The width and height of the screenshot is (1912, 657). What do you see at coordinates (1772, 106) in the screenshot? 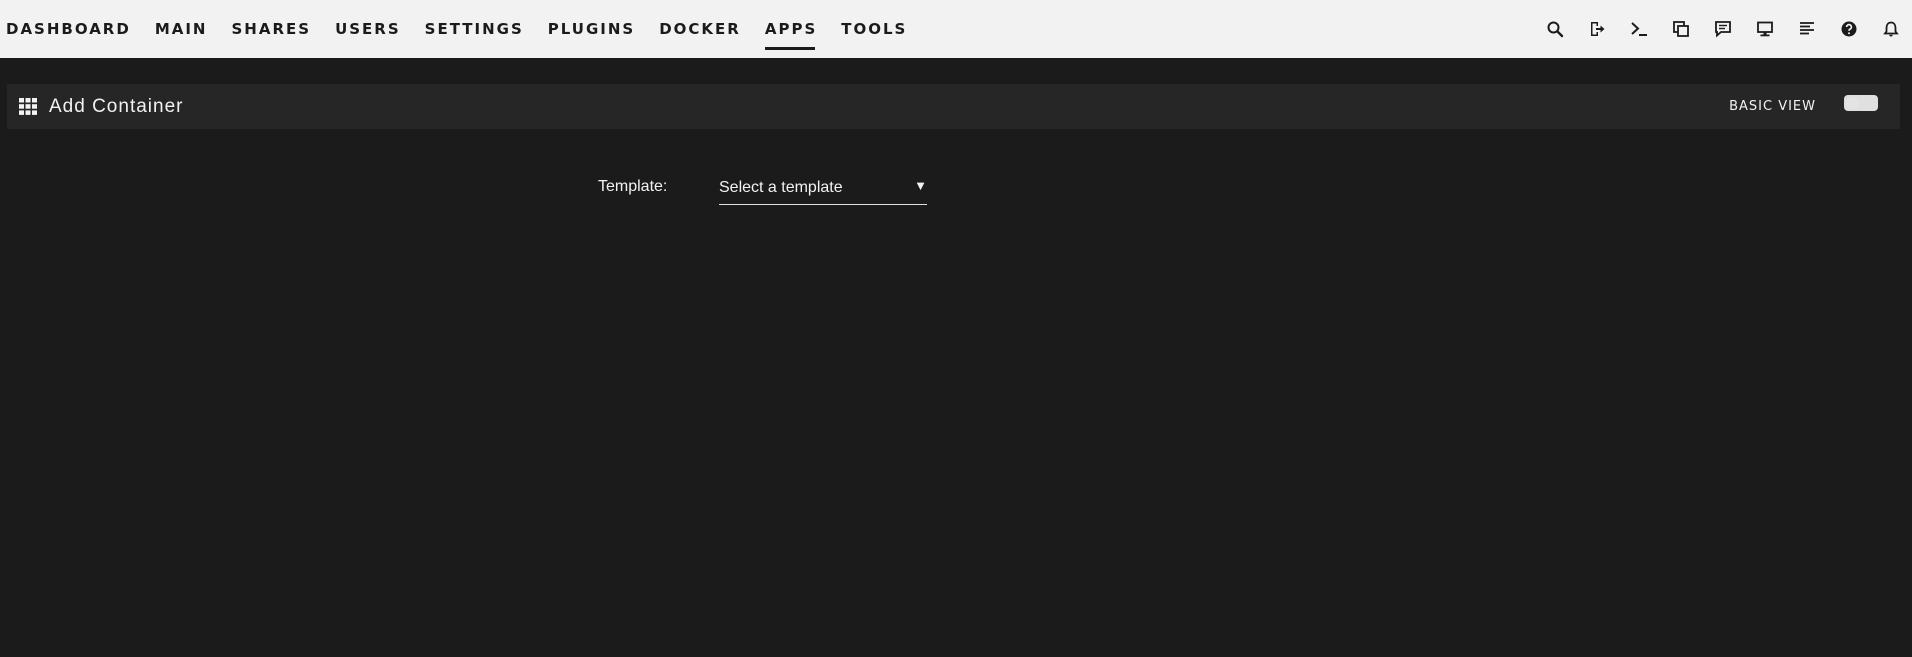
I see `basic-view-label: BASIC VIEW` at bounding box center [1772, 106].